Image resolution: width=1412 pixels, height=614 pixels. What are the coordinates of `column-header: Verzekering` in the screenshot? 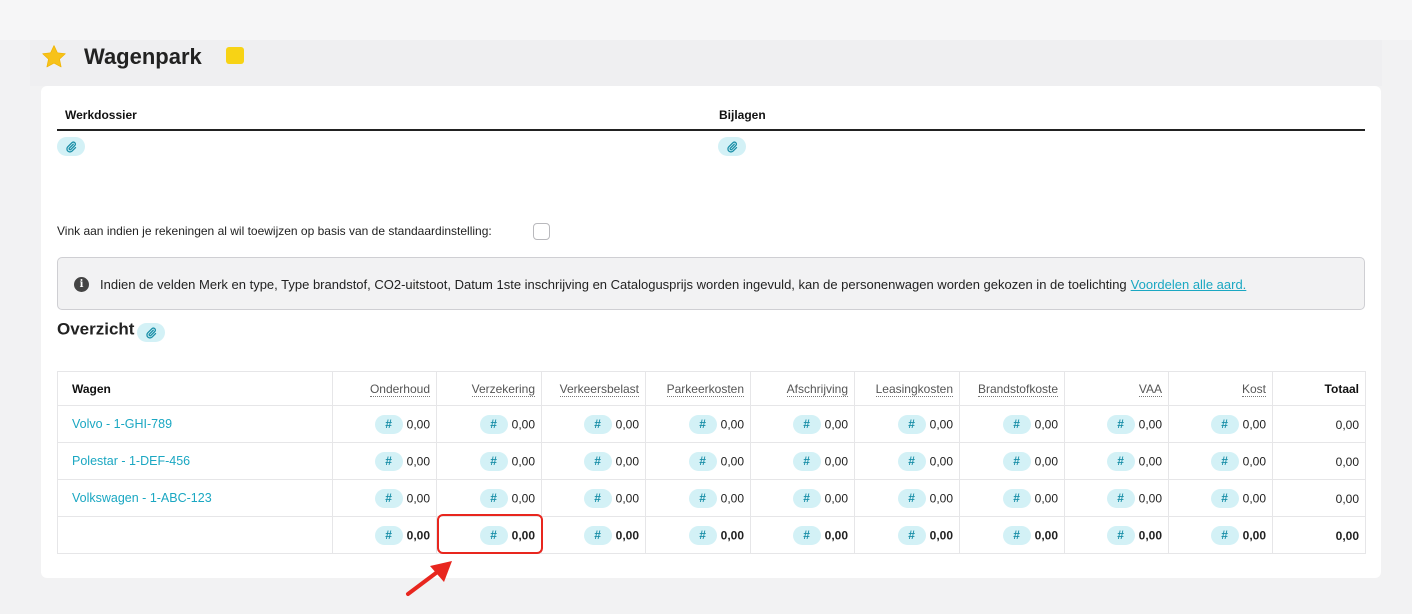 It's located at (489, 388).